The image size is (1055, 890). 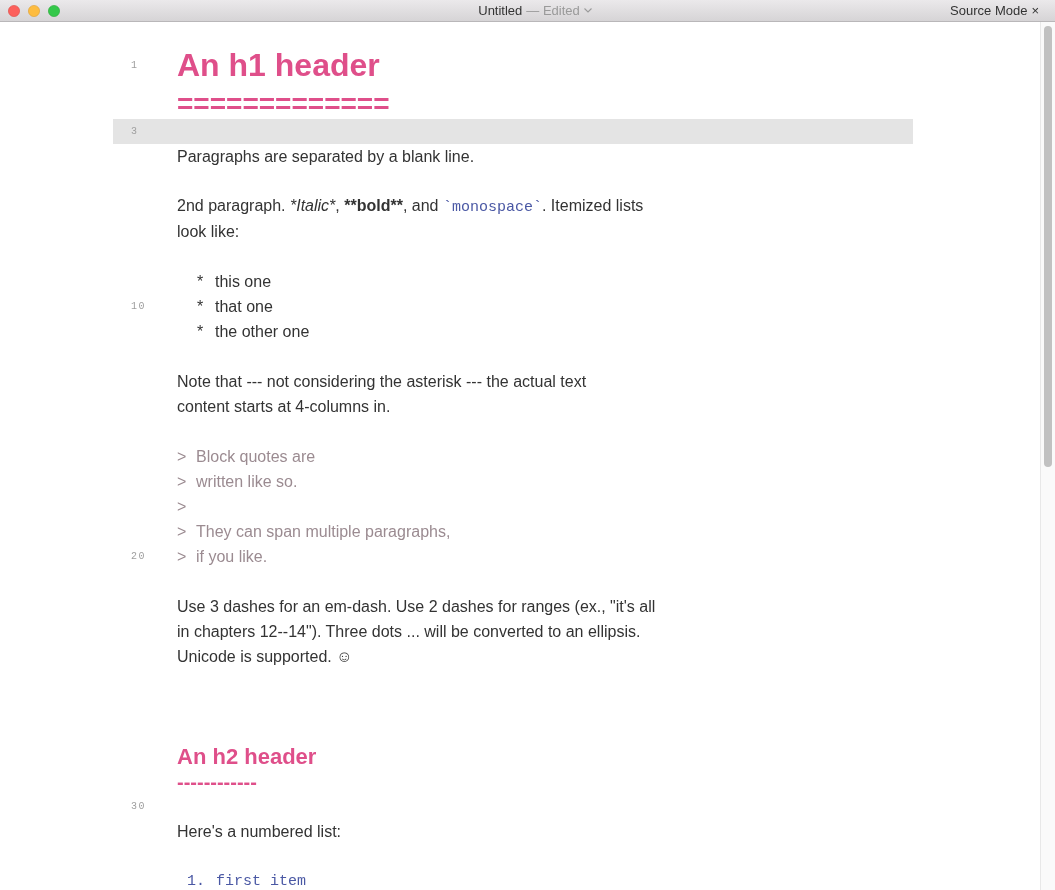 What do you see at coordinates (256, 456) in the screenshot?
I see `quote-text: Block quotes are` at bounding box center [256, 456].